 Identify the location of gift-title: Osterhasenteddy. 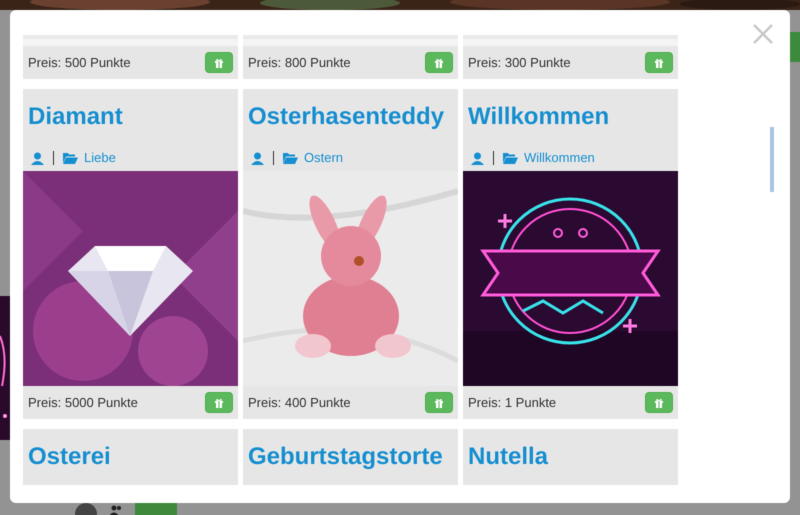
(350, 117).